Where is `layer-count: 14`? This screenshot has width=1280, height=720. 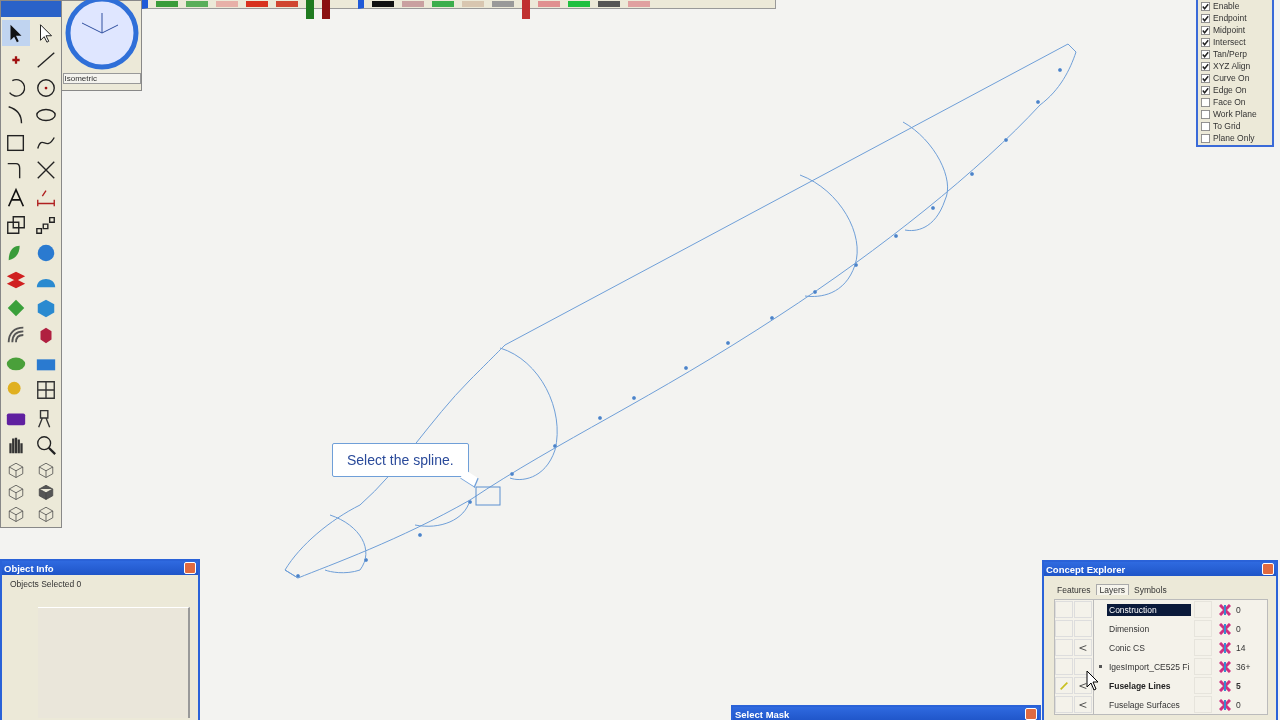
layer-count: 14 is located at coordinates (1241, 647).